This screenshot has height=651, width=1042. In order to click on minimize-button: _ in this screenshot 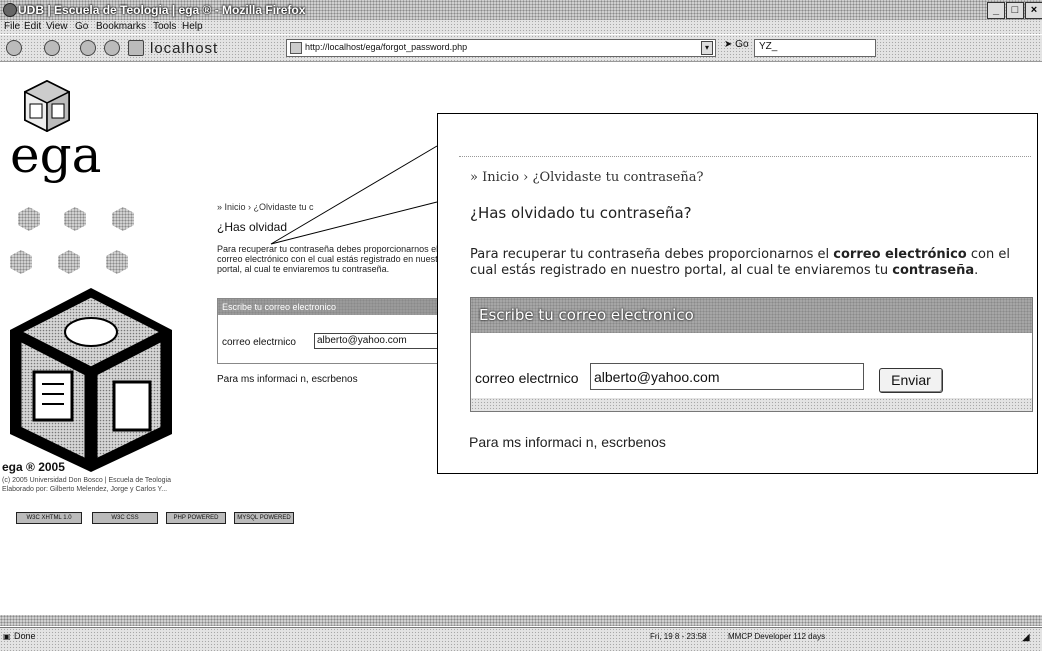, I will do `click(996, 10)`.